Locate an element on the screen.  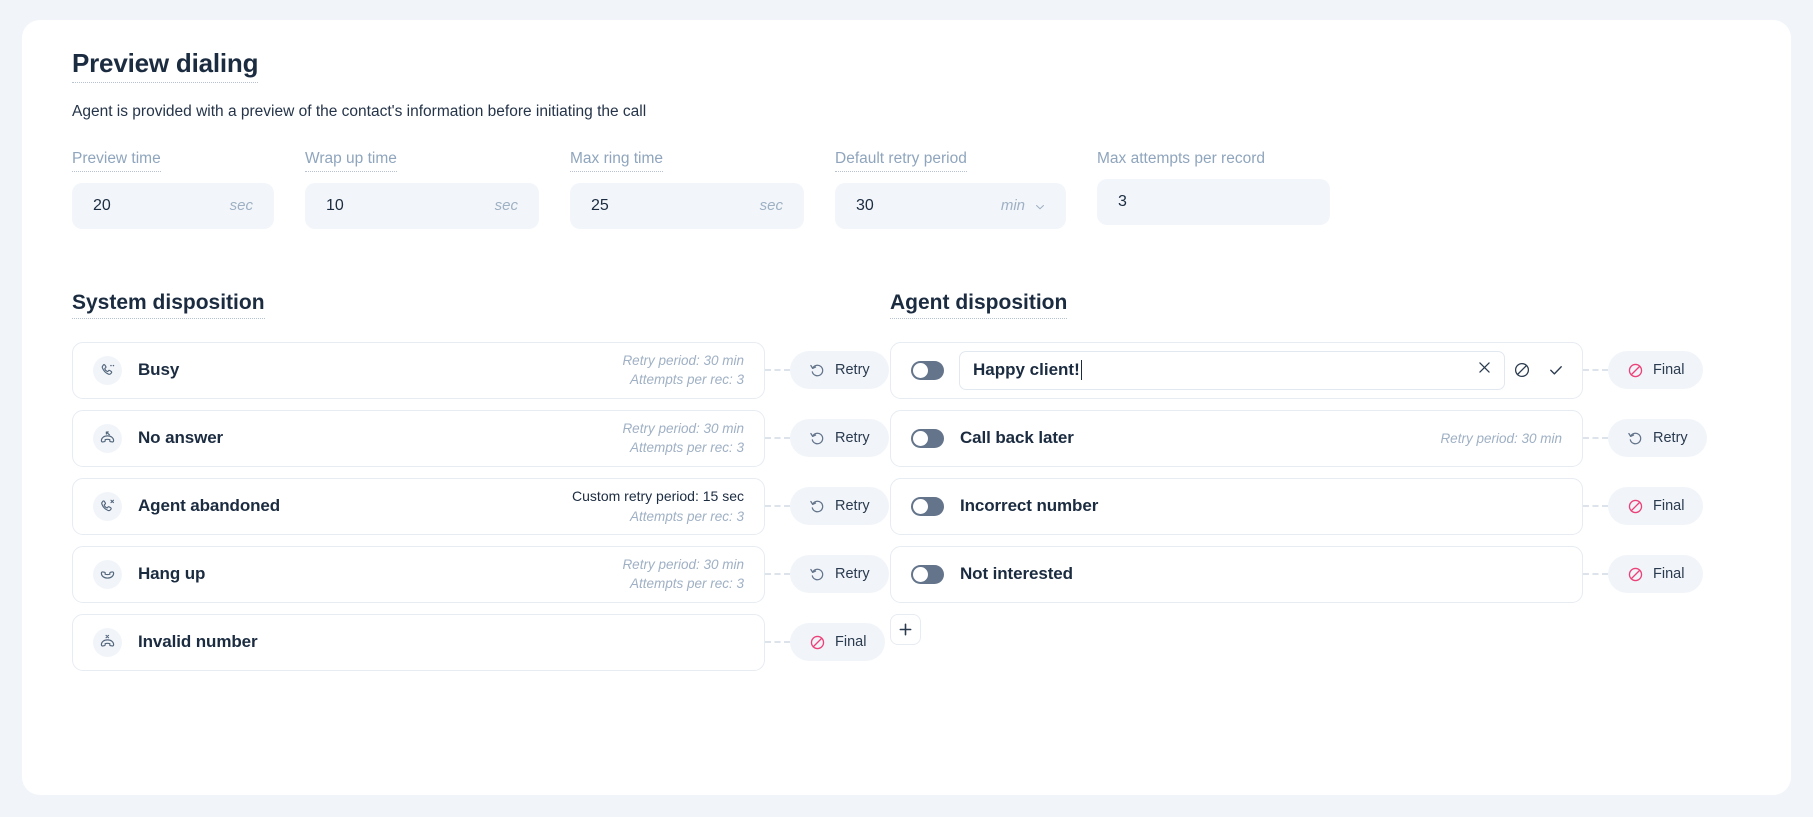
disposition-name-input: Happy client! is located at coordinates (1232, 370).